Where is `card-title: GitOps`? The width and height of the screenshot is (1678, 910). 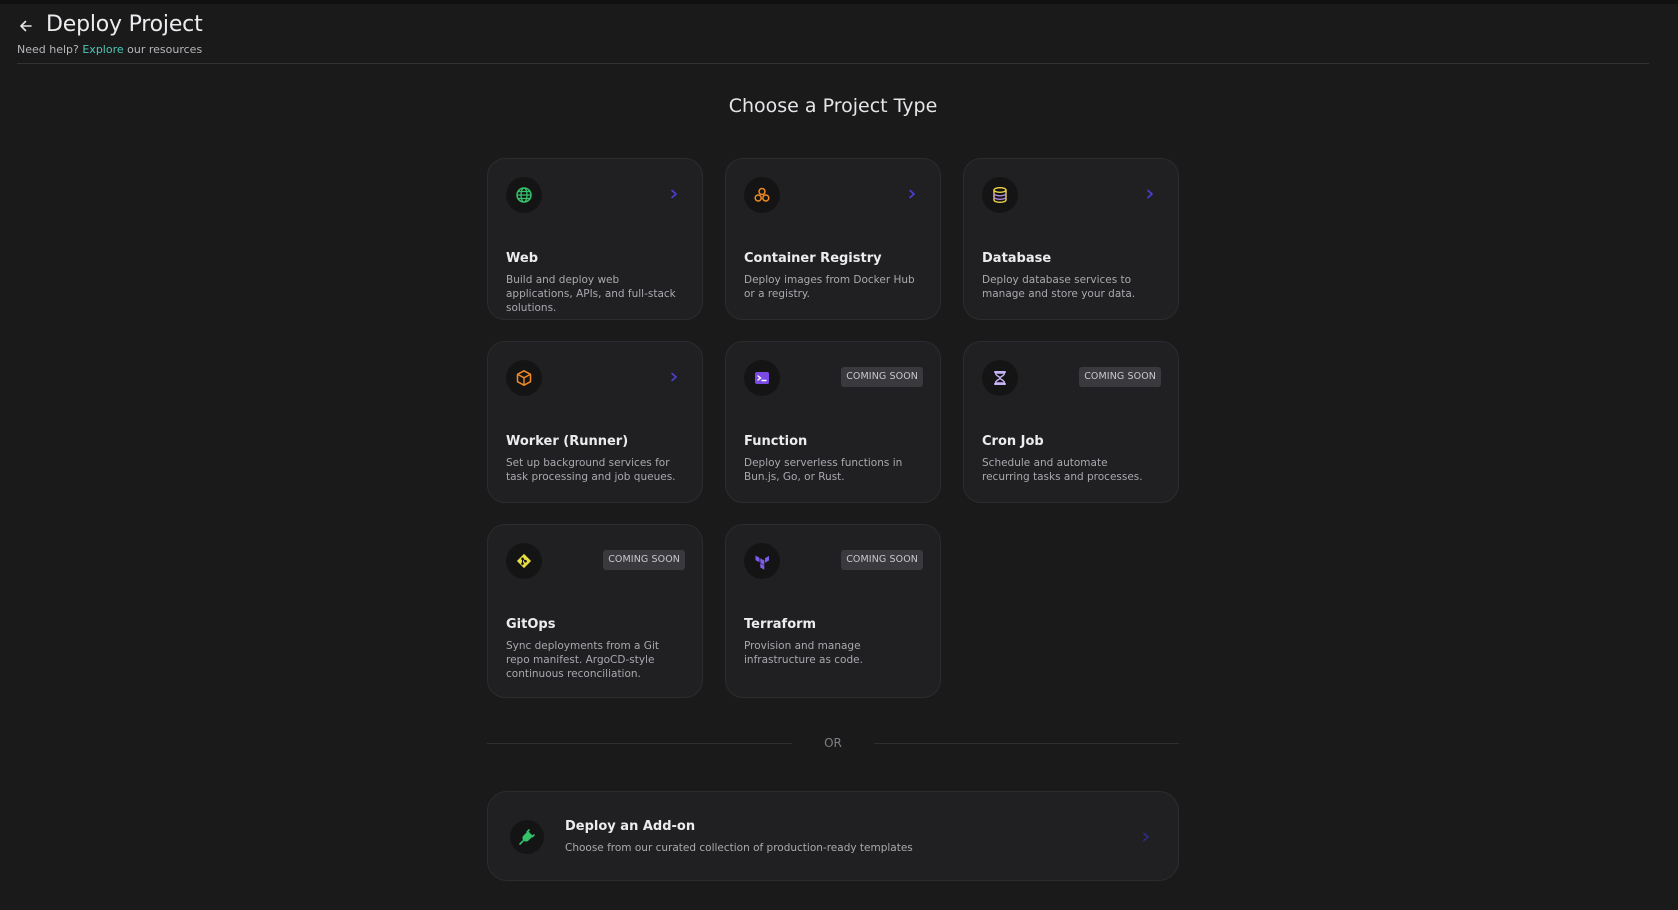 card-title: GitOps is located at coordinates (531, 624).